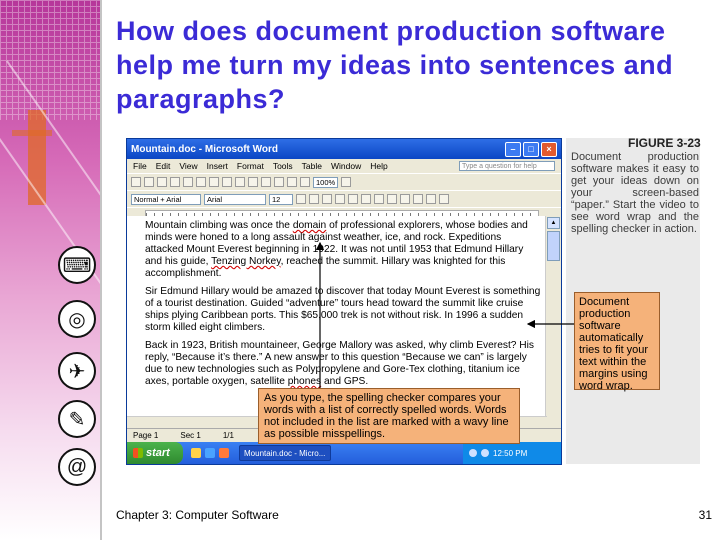 This screenshot has height=540, width=720. What do you see at coordinates (378, 166) in the screenshot?
I see `menu-help: Help` at bounding box center [378, 166].